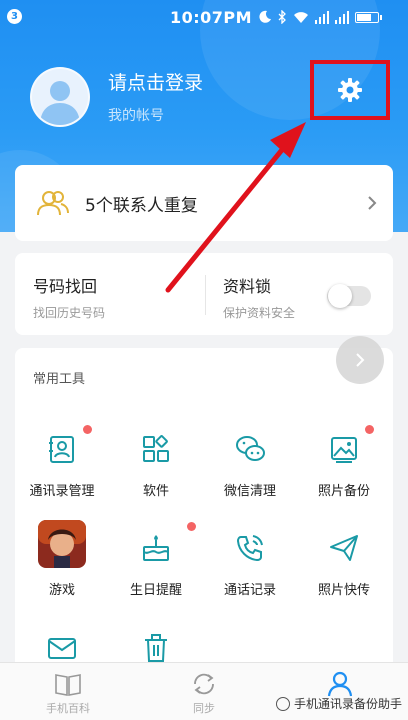 The height and width of the screenshot is (720, 408). What do you see at coordinates (249, 548) in the screenshot?
I see `phone-call-icon` at bounding box center [249, 548].